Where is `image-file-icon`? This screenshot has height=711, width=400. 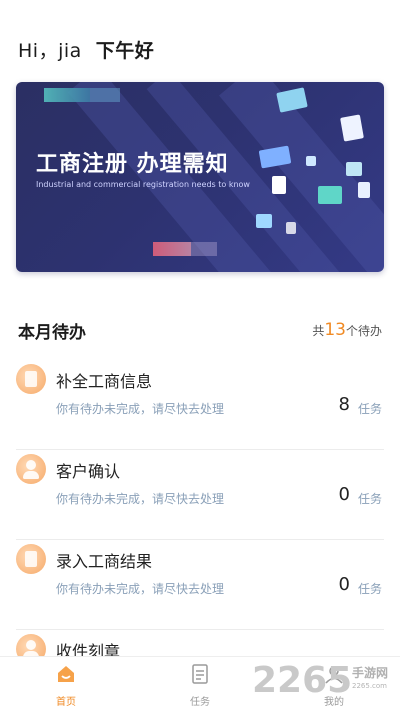
image-file-icon is located at coordinates (292, 100).